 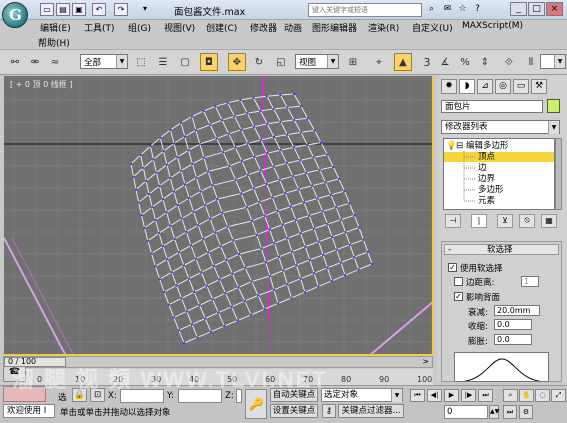 What do you see at coordinates (383, 27) in the screenshot?
I see `menu-rendering: 渲染(R)` at bounding box center [383, 27].